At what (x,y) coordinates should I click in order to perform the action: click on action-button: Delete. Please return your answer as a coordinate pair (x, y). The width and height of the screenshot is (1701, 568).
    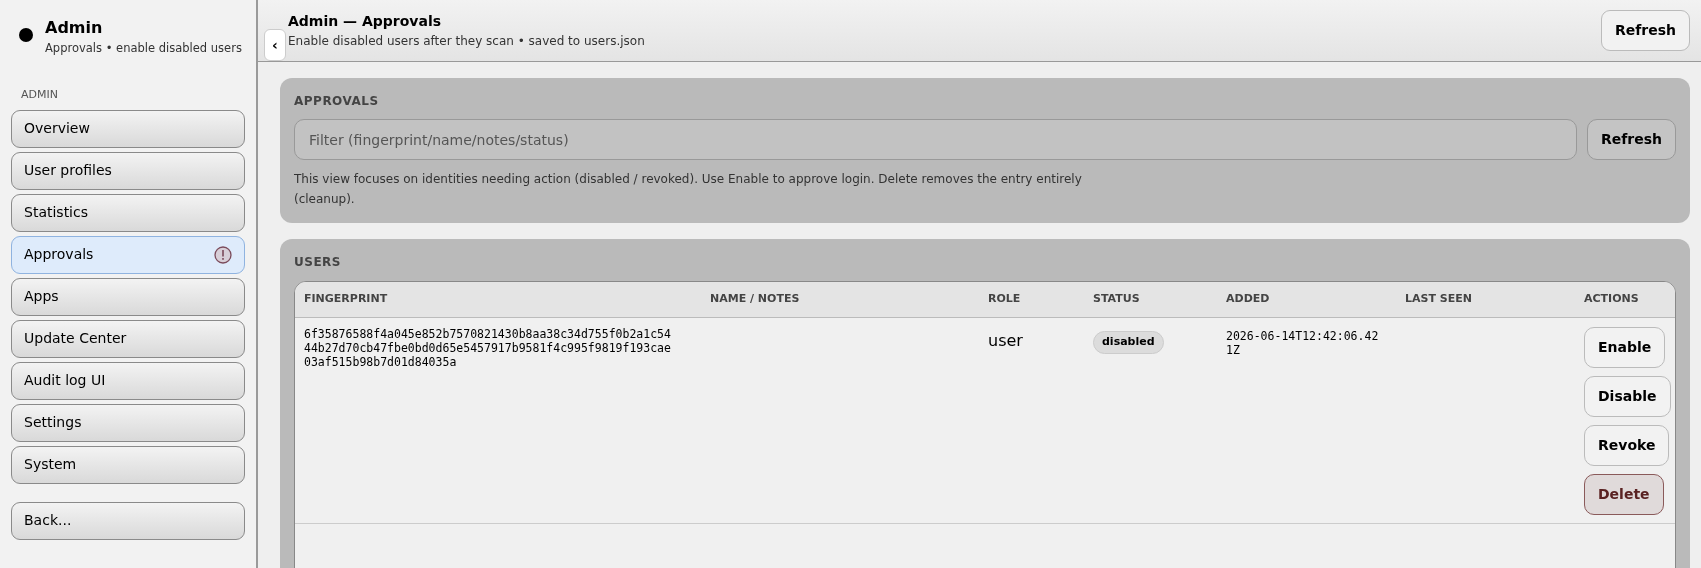
    Looking at the image, I should click on (1624, 494).